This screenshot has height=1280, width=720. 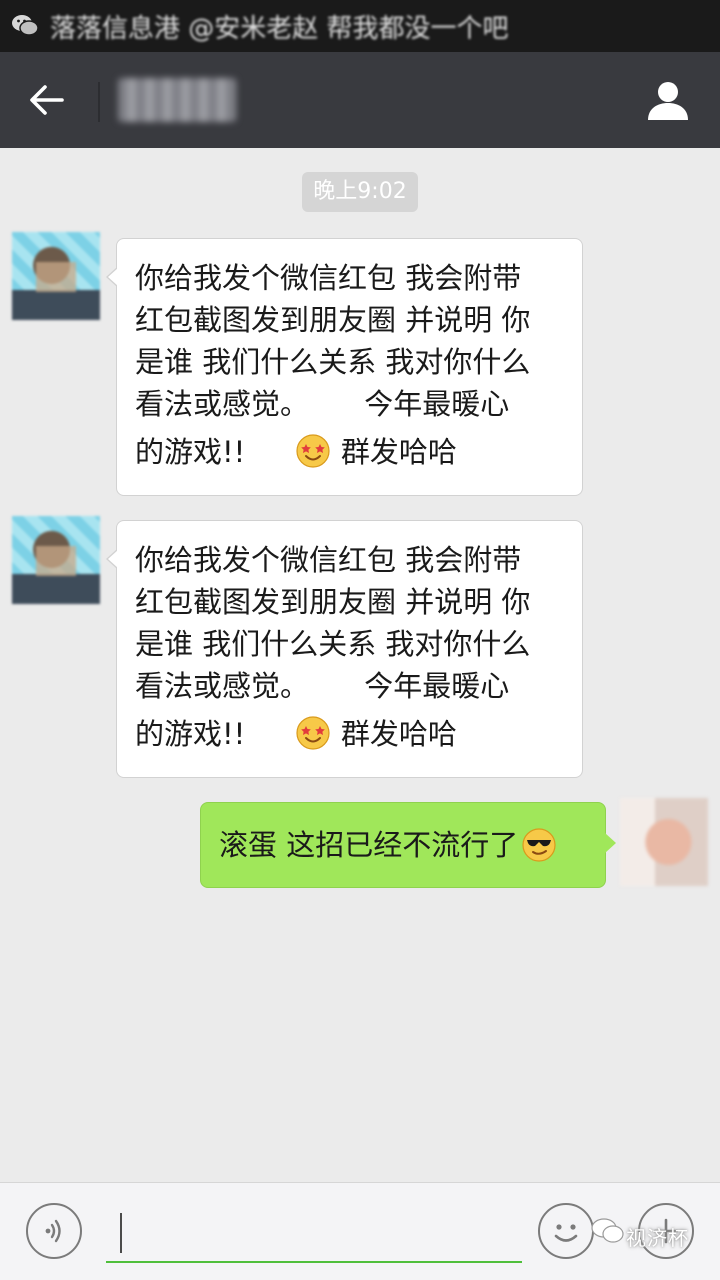 What do you see at coordinates (360, 100) in the screenshot?
I see `chat-header` at bounding box center [360, 100].